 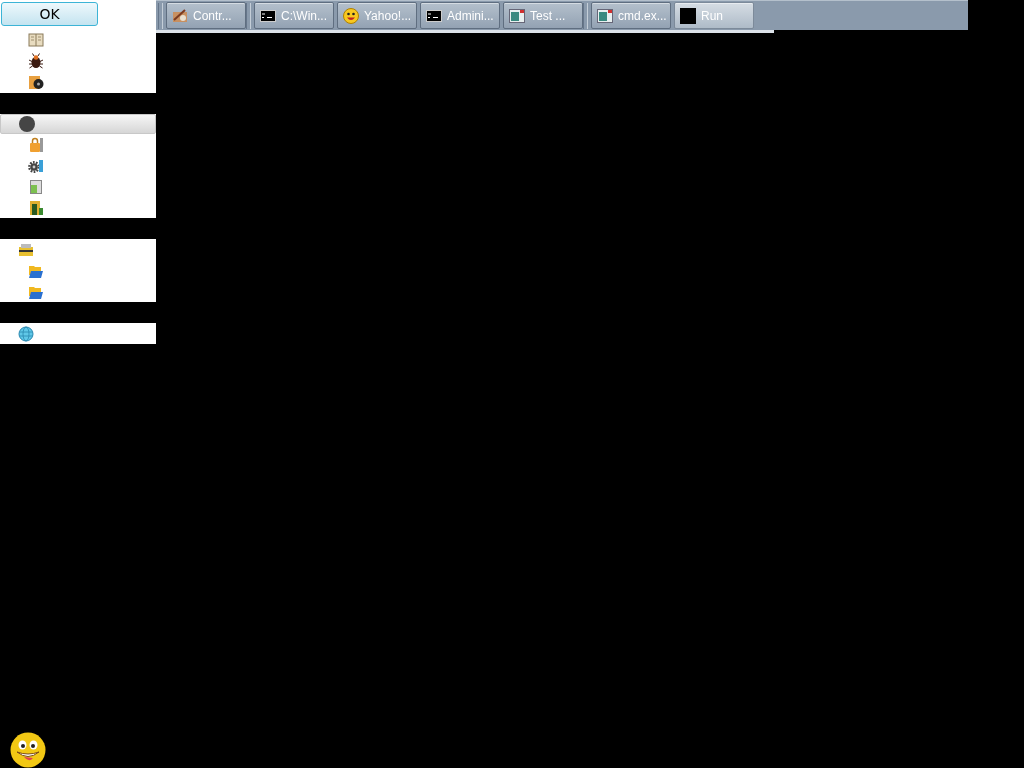 I want to click on bug-icon, so click(x=36, y=60).